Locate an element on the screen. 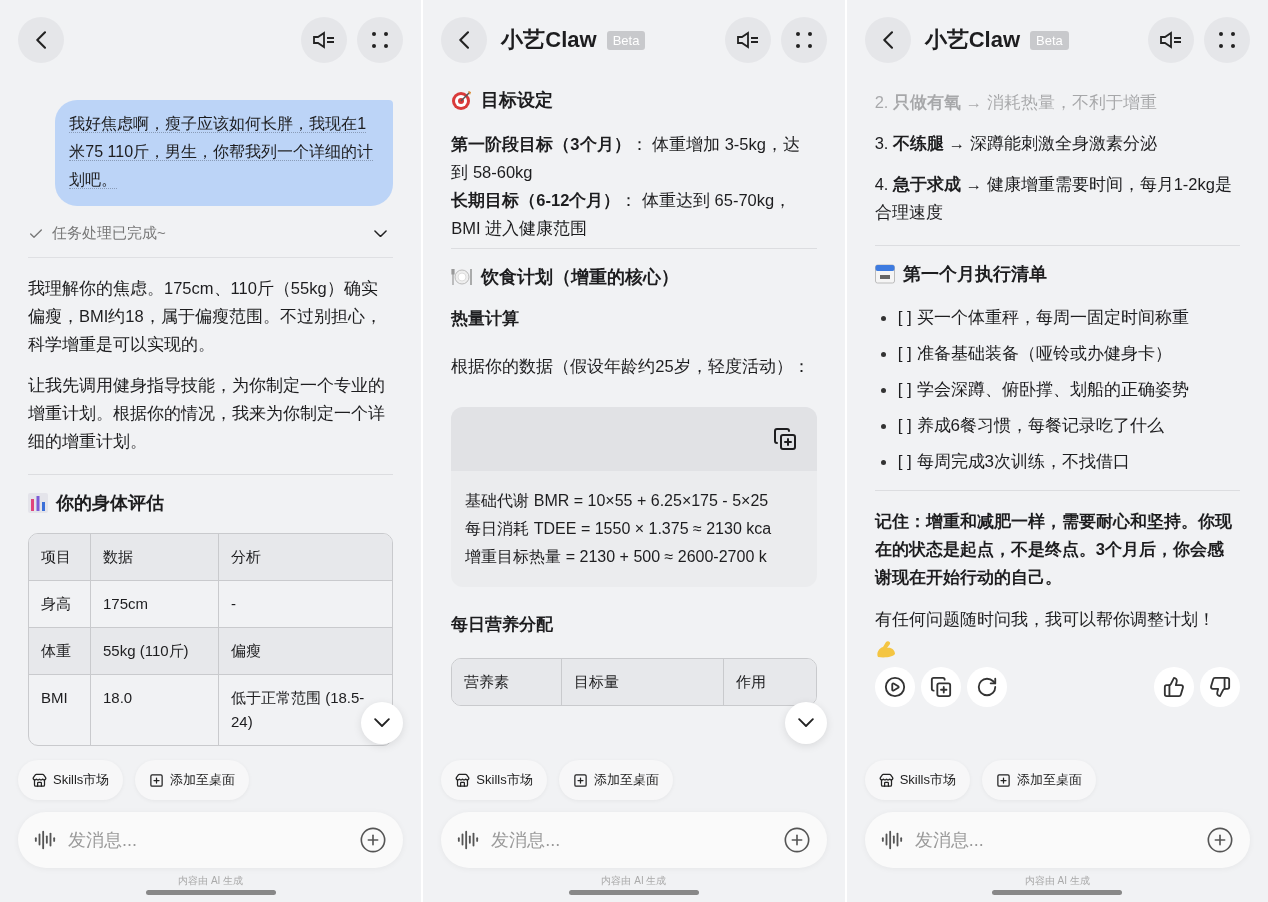 Image resolution: width=1268 pixels, height=902 pixels. table-cell: BMI is located at coordinates (54, 697).